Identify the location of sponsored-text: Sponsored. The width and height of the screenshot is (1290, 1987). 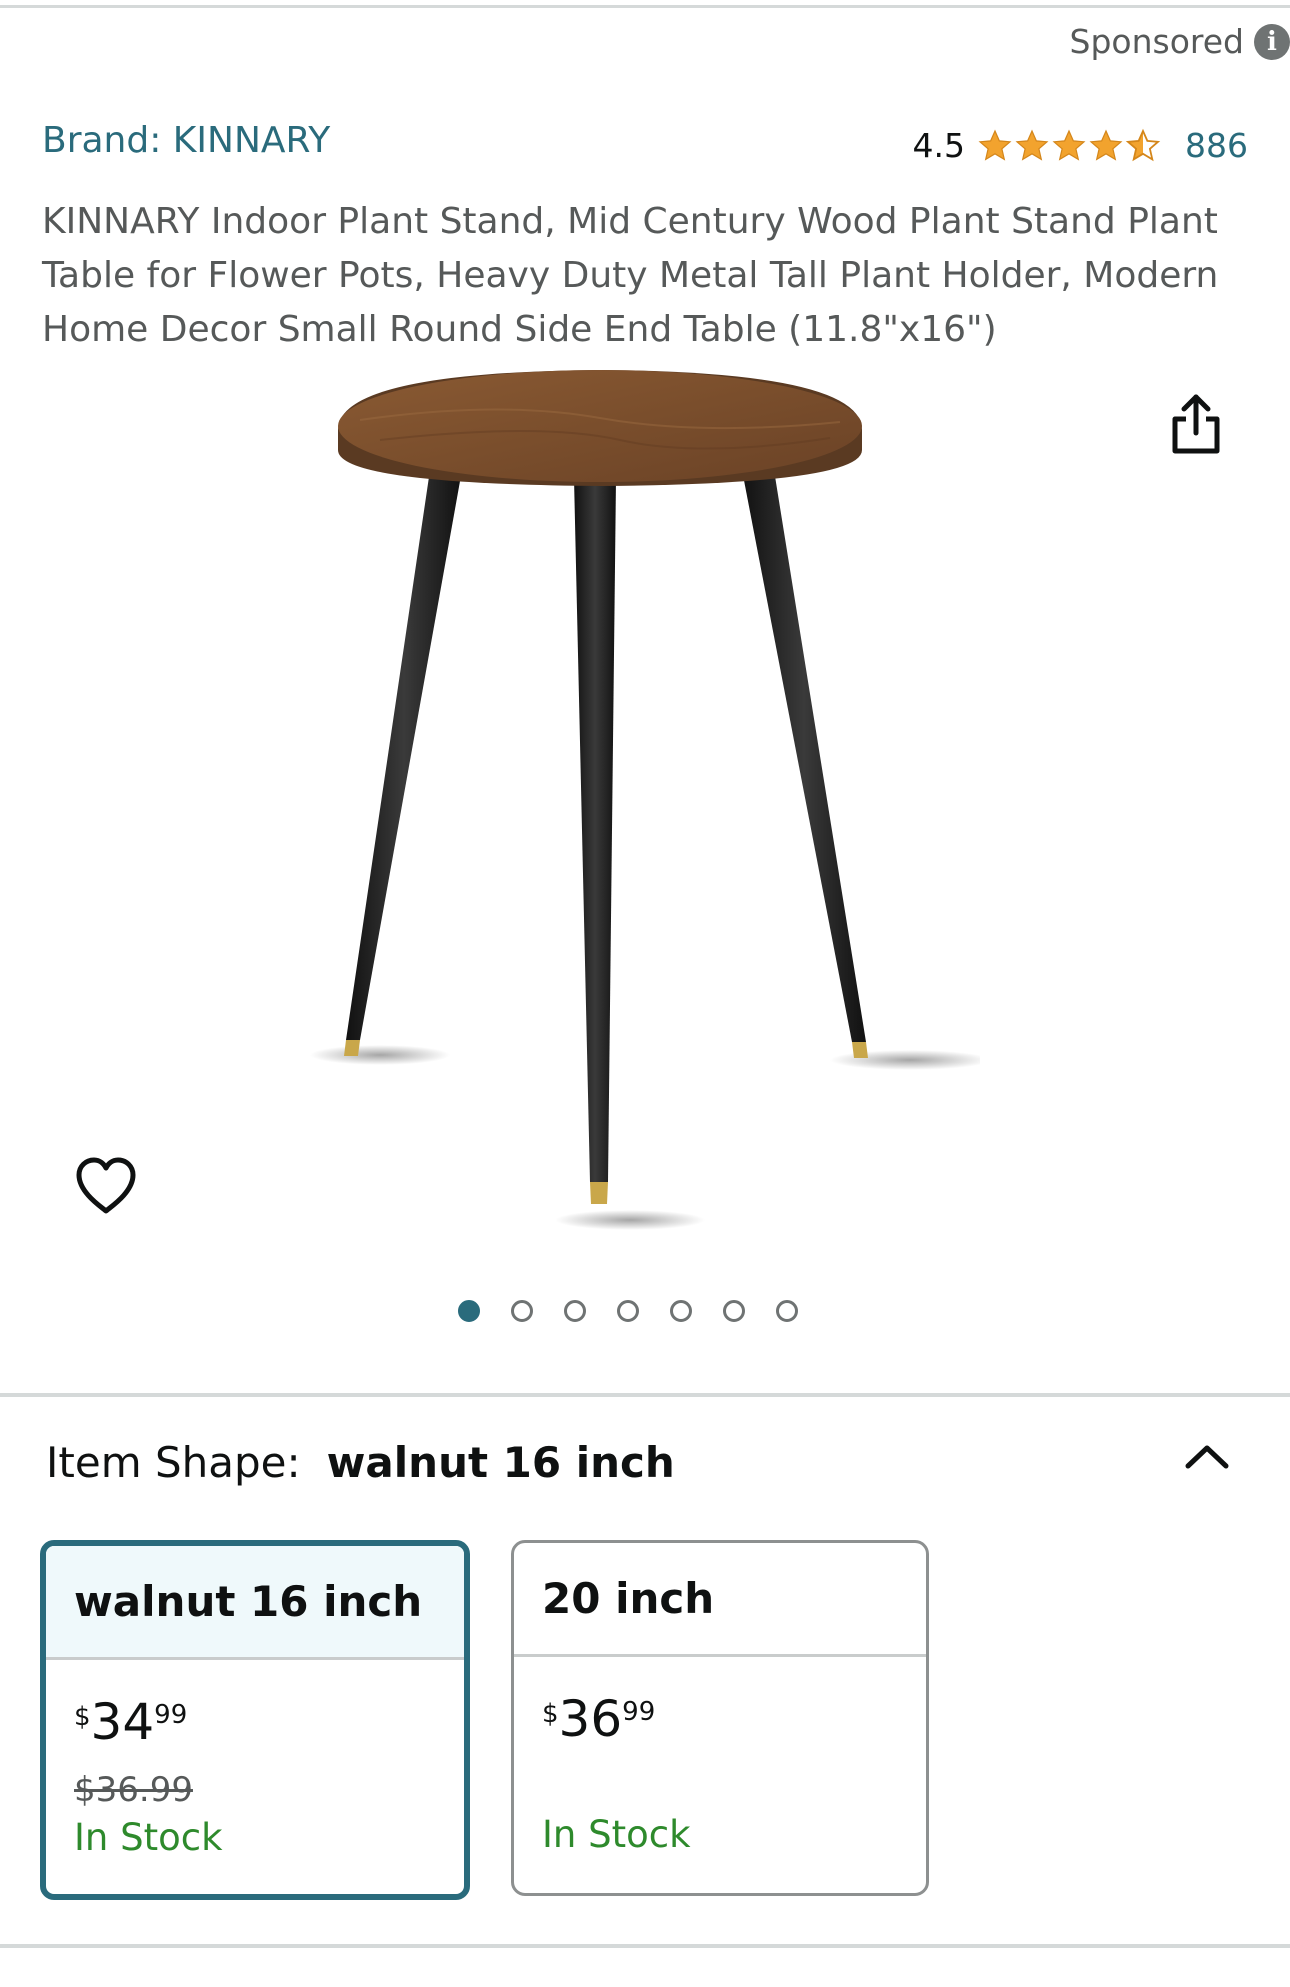
(1156, 41).